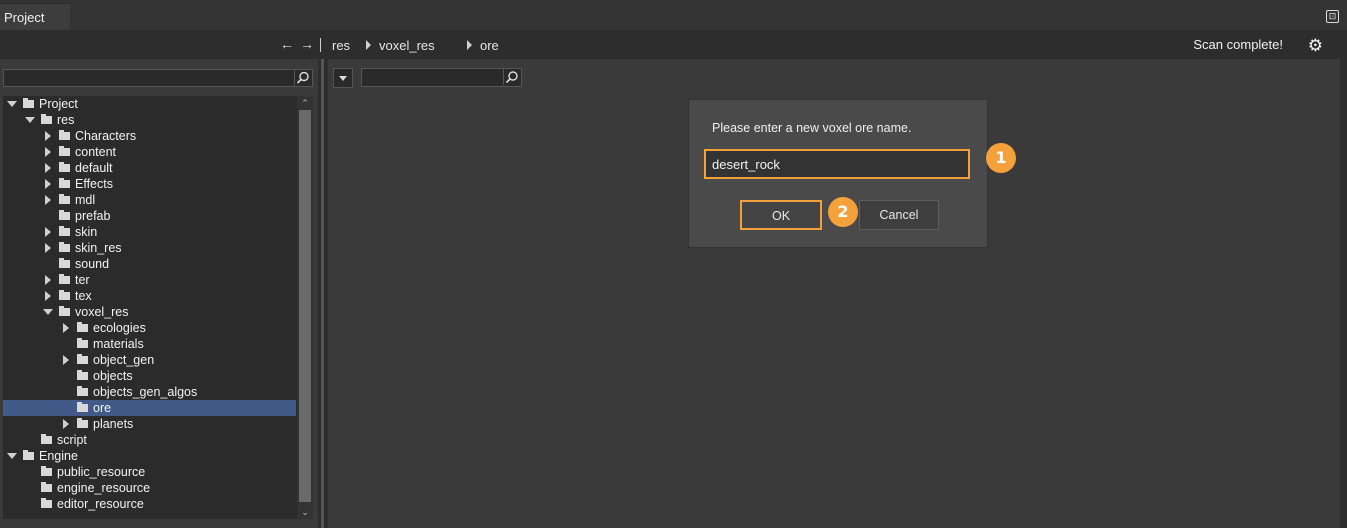  What do you see at coordinates (343, 78) in the screenshot?
I see `filter-dropdown-button` at bounding box center [343, 78].